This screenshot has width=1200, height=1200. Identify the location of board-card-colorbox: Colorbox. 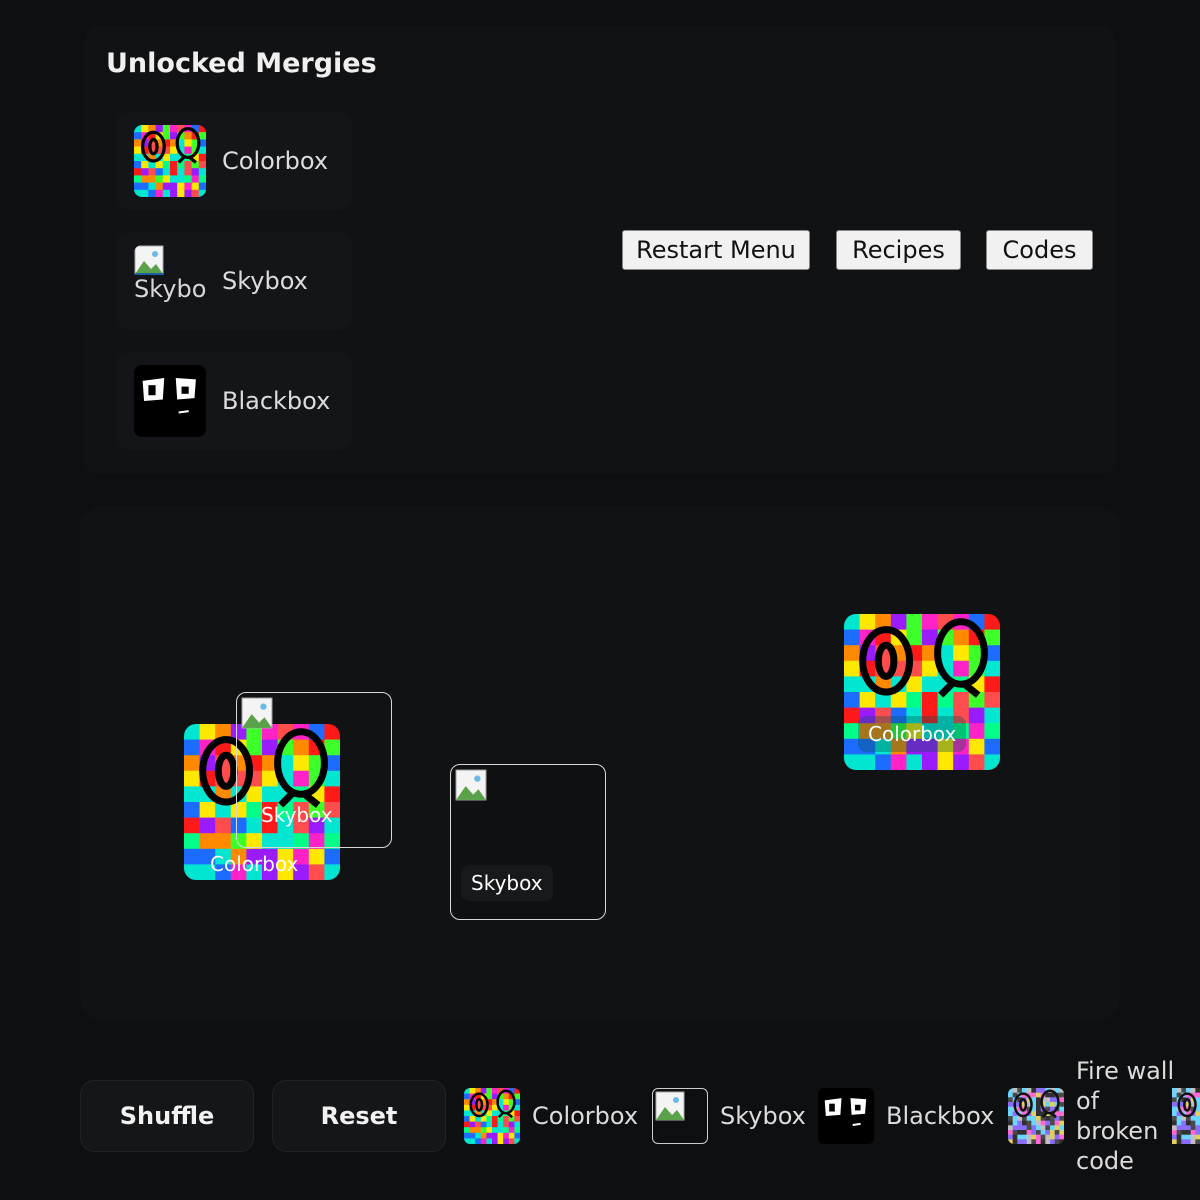
(922, 692).